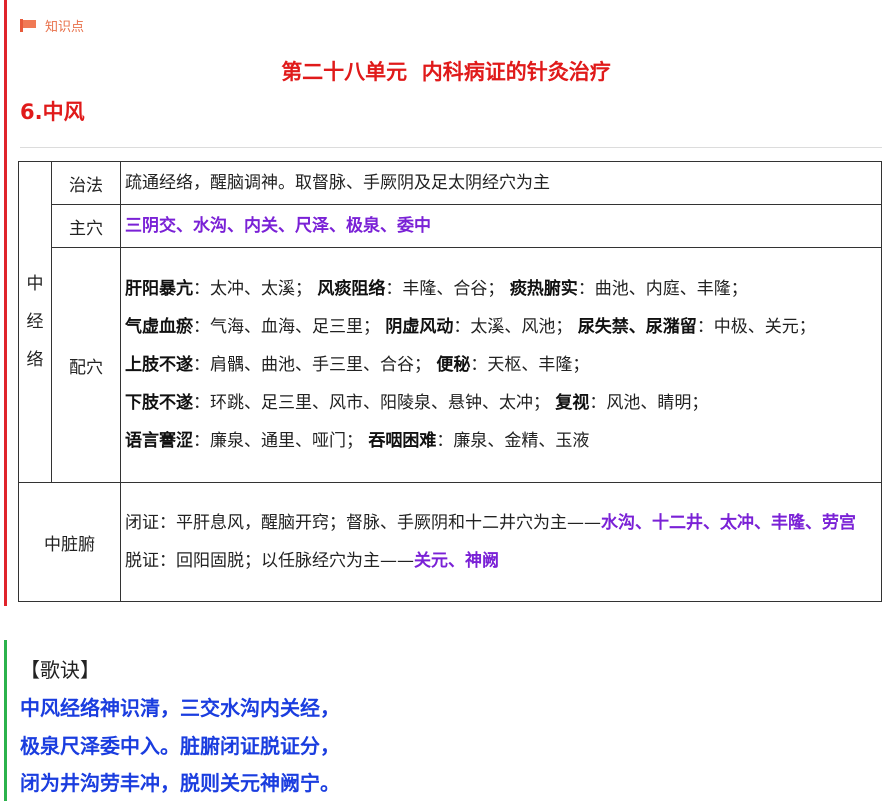 This screenshot has width=892, height=801. I want to click on verse-line: 极泉尺泽委中入。脏腑闭证脱证分，, so click(180, 746).